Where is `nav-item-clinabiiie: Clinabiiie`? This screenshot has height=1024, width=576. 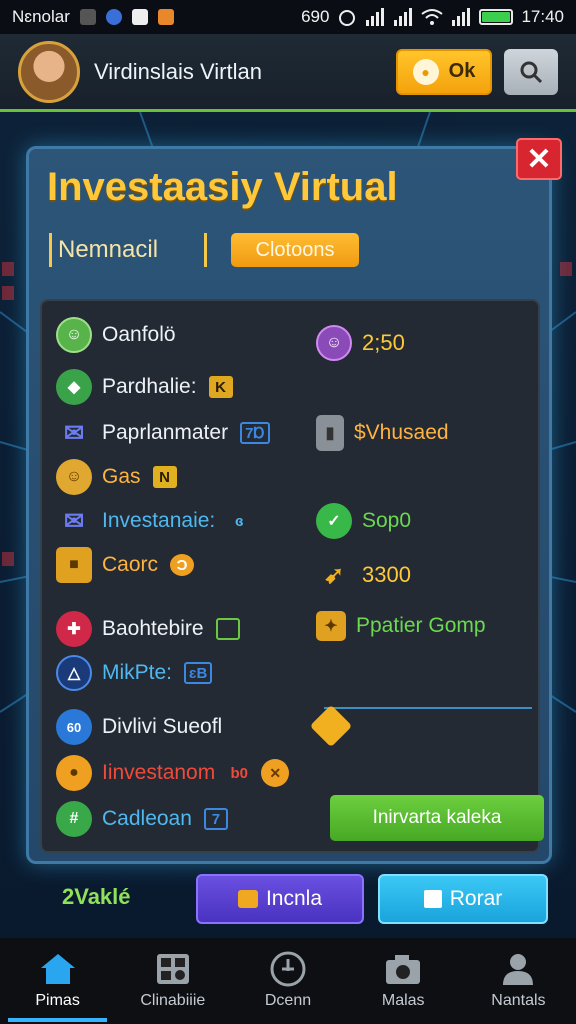
nav-item-clinabiiie: Clinabiiie is located at coordinates (172, 981).